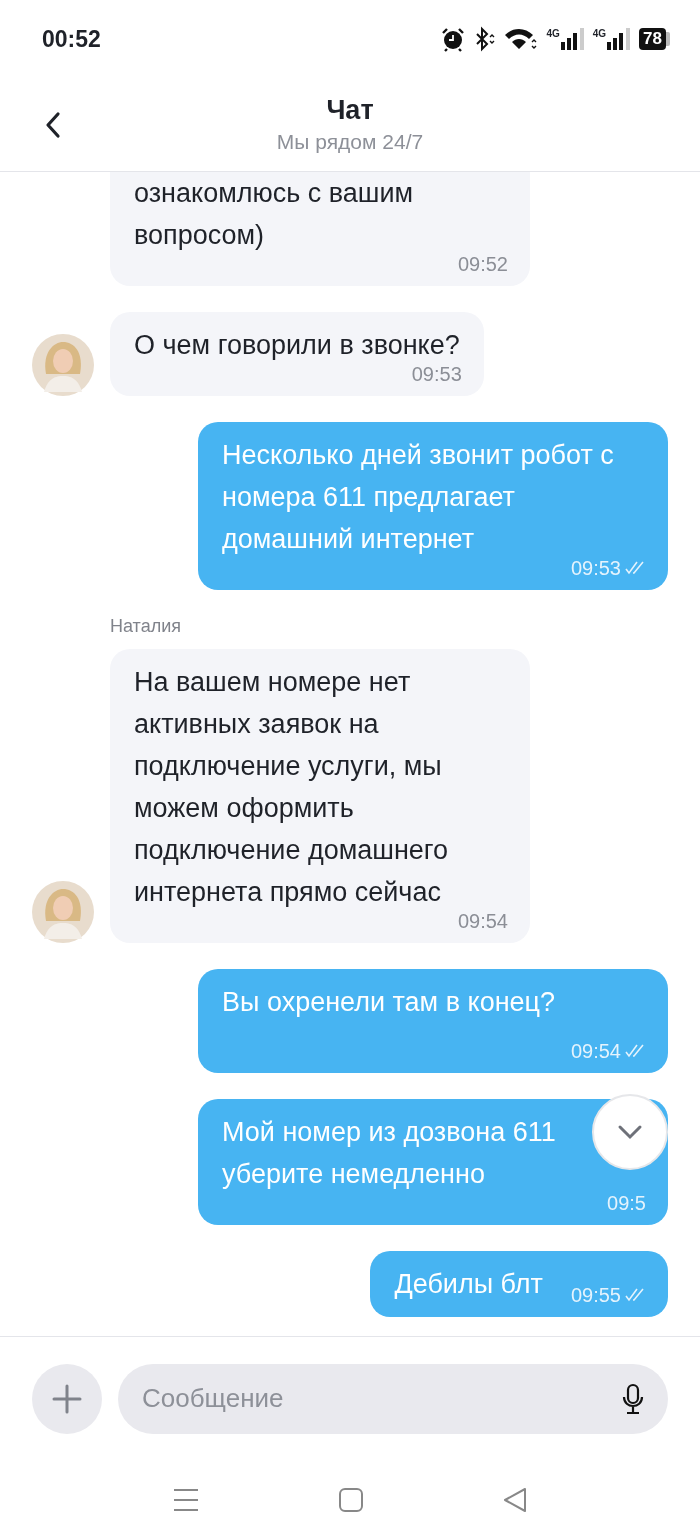  Describe the element at coordinates (350, 110) in the screenshot. I see `chat-title: Чат` at that location.